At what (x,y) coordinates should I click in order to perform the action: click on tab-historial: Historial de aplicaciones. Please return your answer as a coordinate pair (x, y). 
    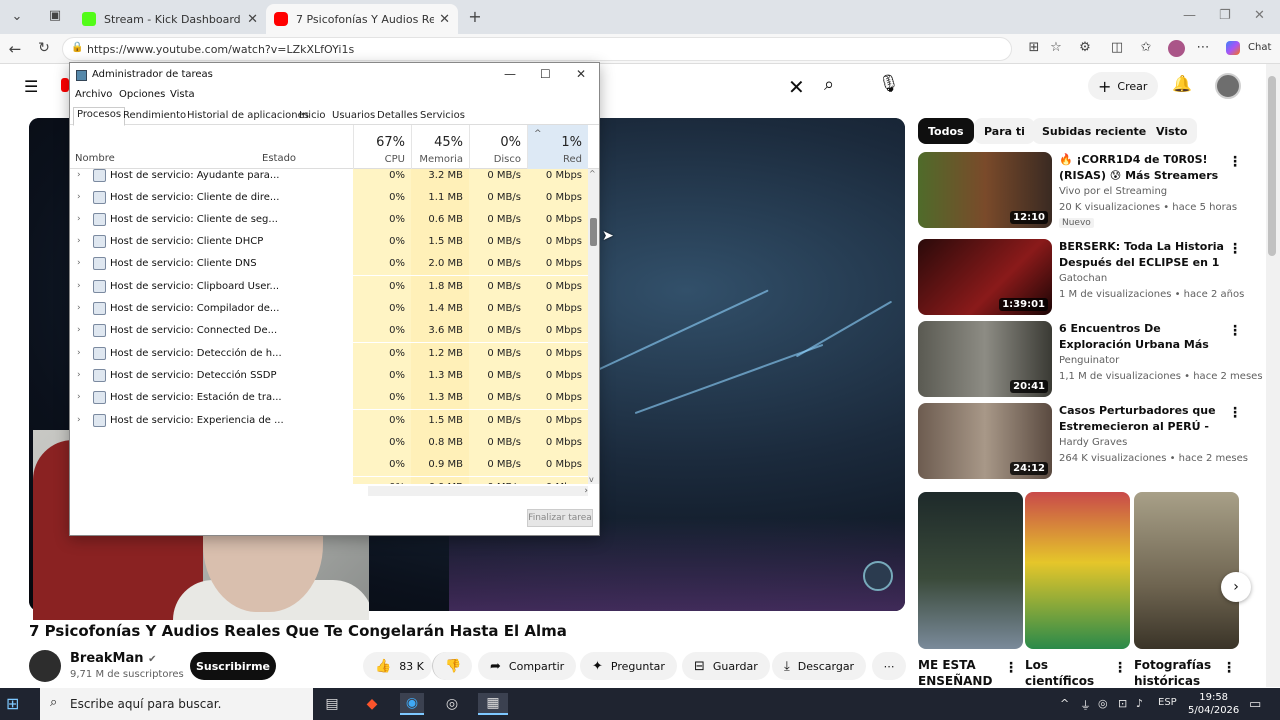
    Looking at the image, I should click on (248, 115).